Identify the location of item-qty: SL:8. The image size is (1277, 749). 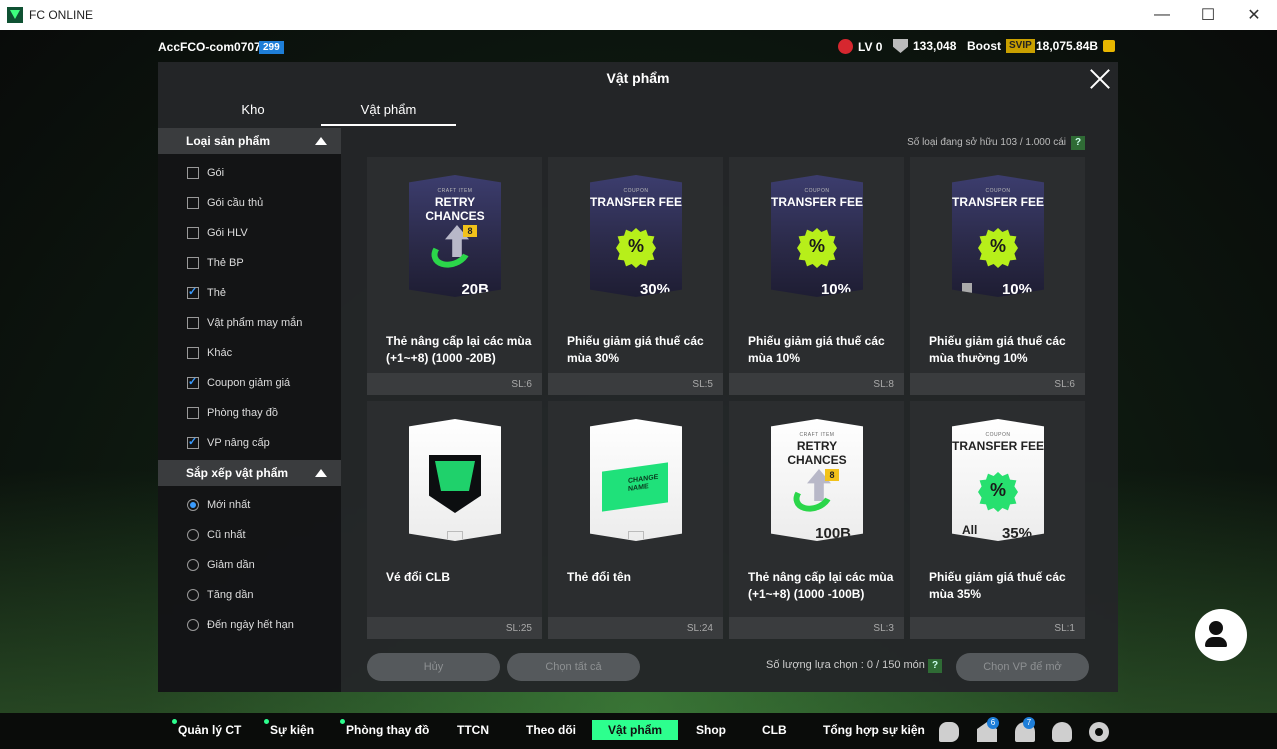
(883, 384).